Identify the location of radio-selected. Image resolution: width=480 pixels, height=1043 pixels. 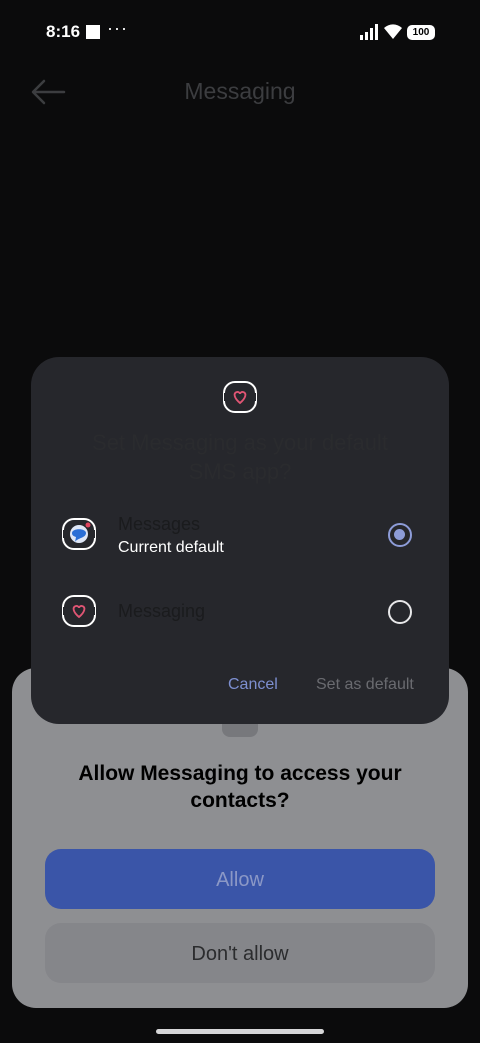
(400, 535).